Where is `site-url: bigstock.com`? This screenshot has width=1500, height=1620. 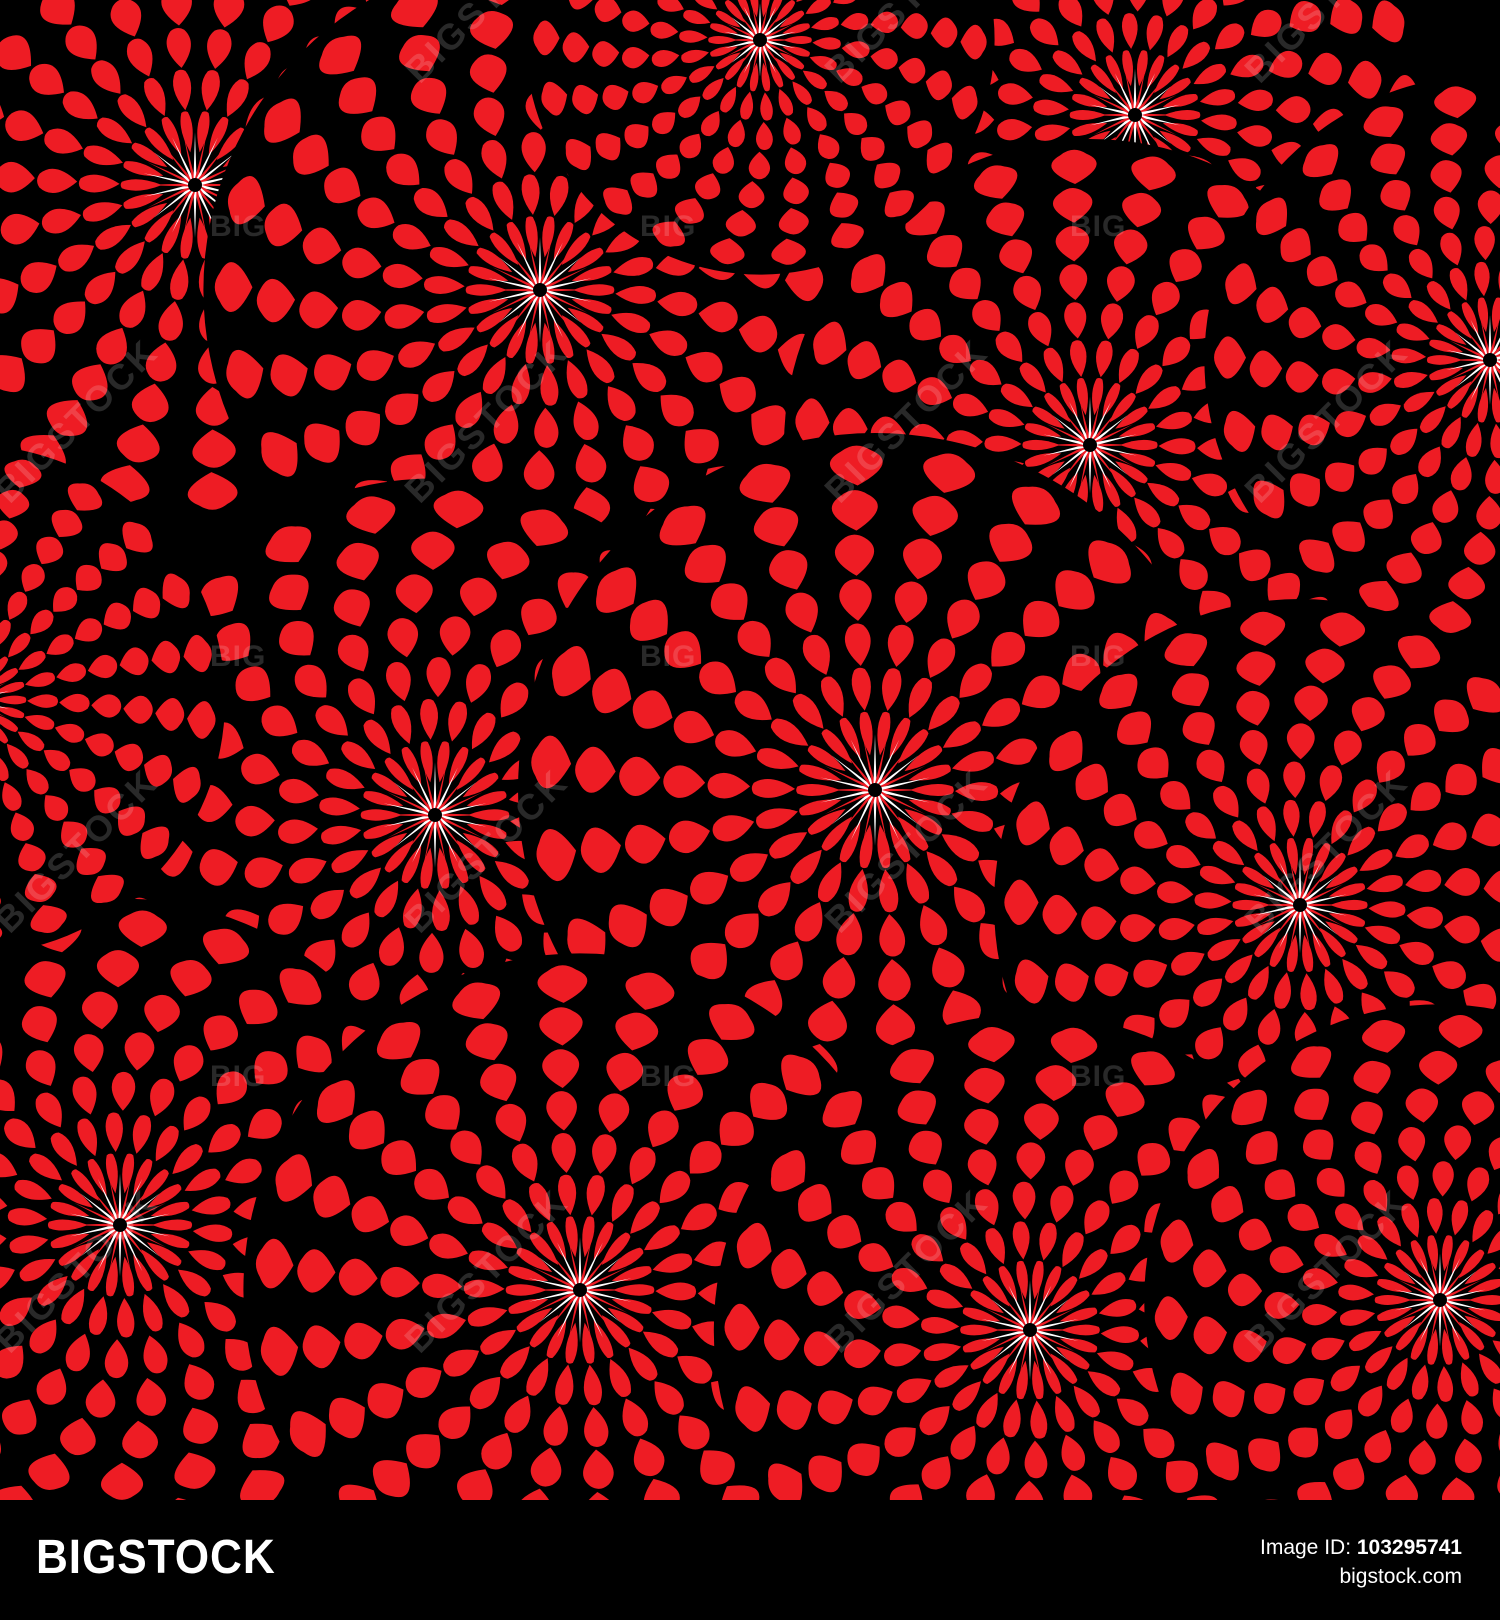 site-url: bigstock.com is located at coordinates (1400, 1576).